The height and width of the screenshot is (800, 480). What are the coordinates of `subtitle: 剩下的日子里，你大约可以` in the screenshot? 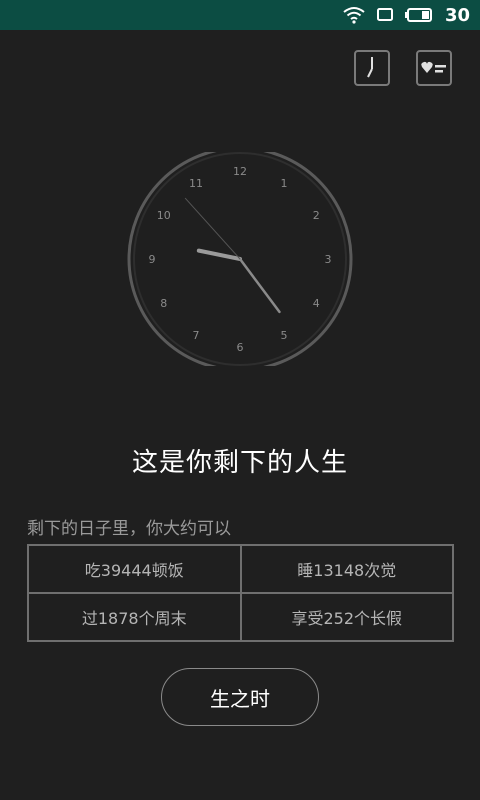 It's located at (129, 529).